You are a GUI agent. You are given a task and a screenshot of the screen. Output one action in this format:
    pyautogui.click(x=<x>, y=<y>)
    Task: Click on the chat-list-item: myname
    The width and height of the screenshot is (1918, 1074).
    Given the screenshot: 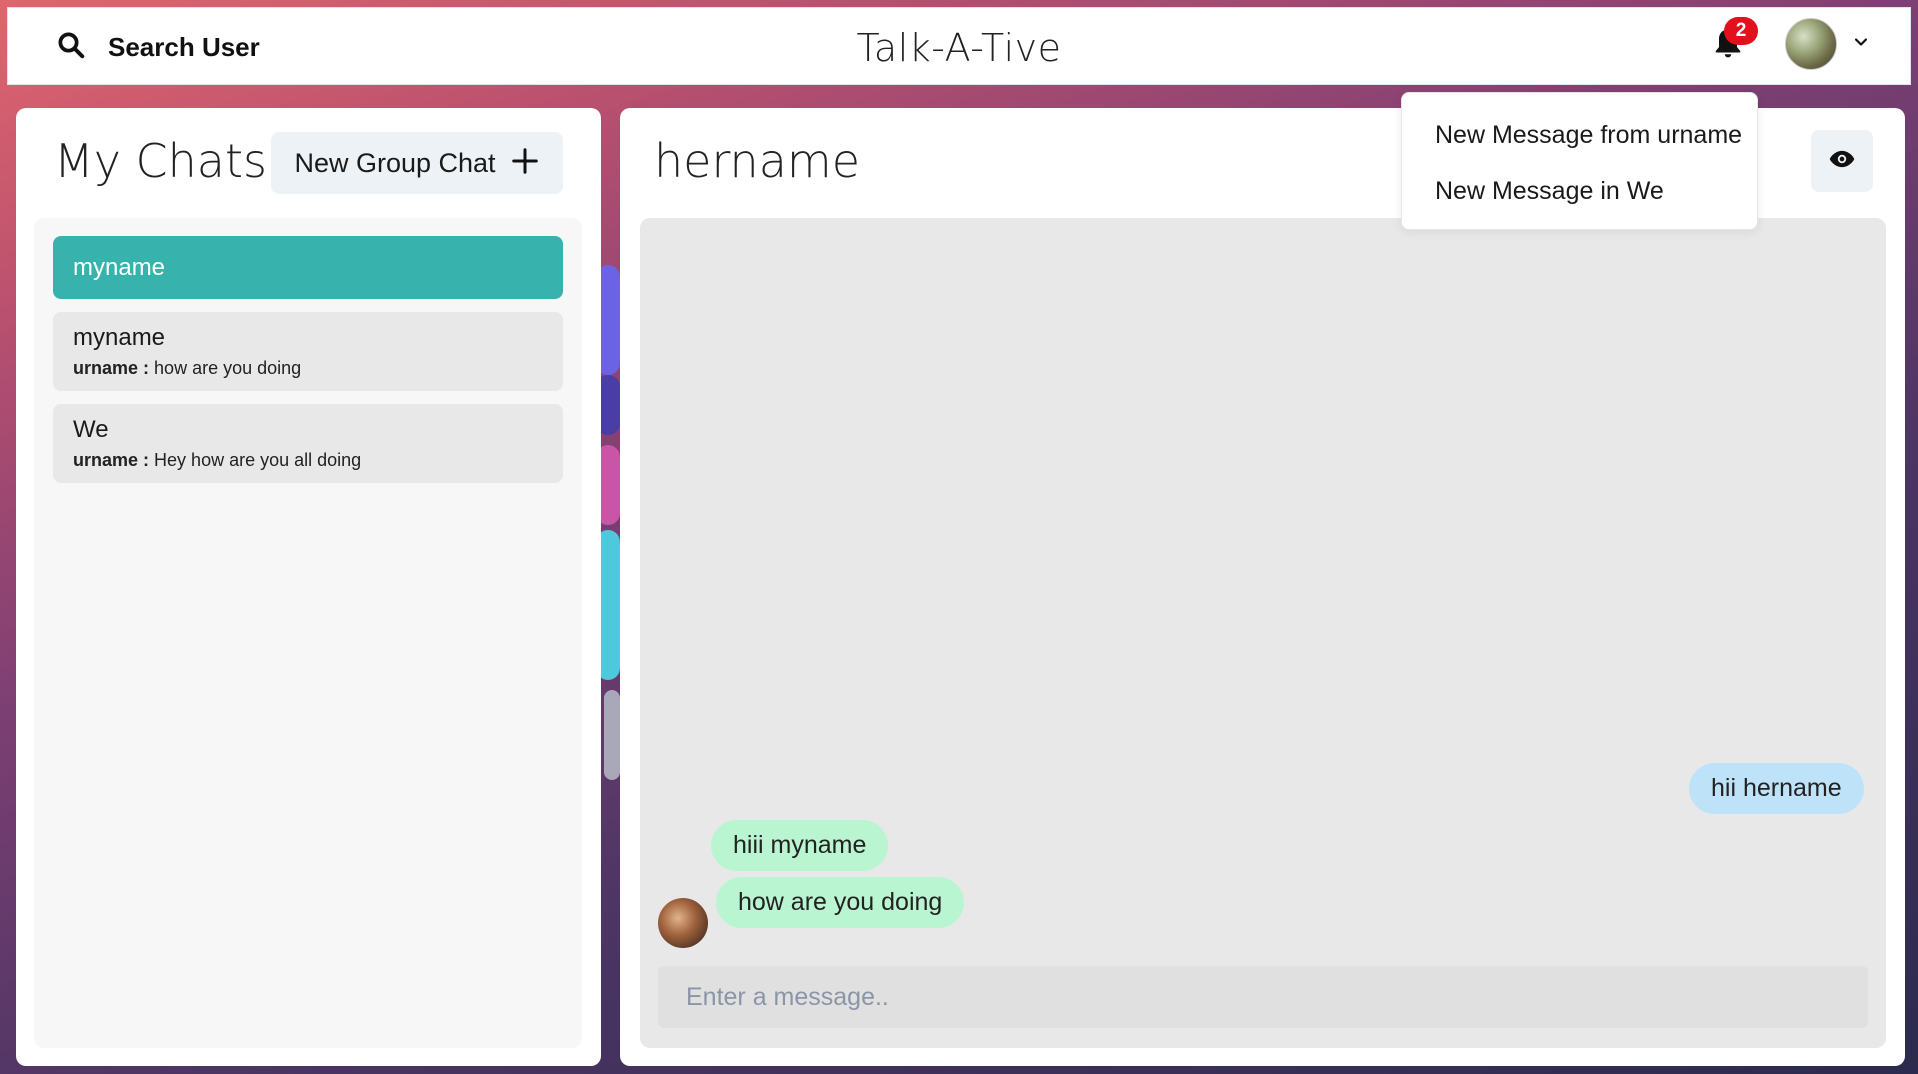 What is the action you would take?
    pyautogui.click(x=308, y=267)
    